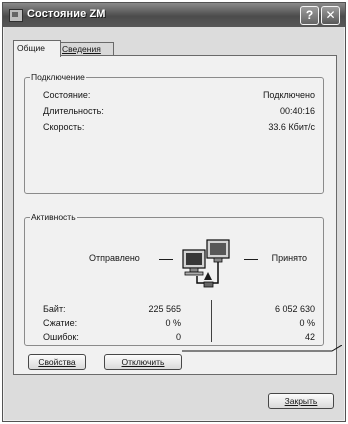 The image size is (348, 424). I want to click on callout-pointer-line, so click(262, 348).